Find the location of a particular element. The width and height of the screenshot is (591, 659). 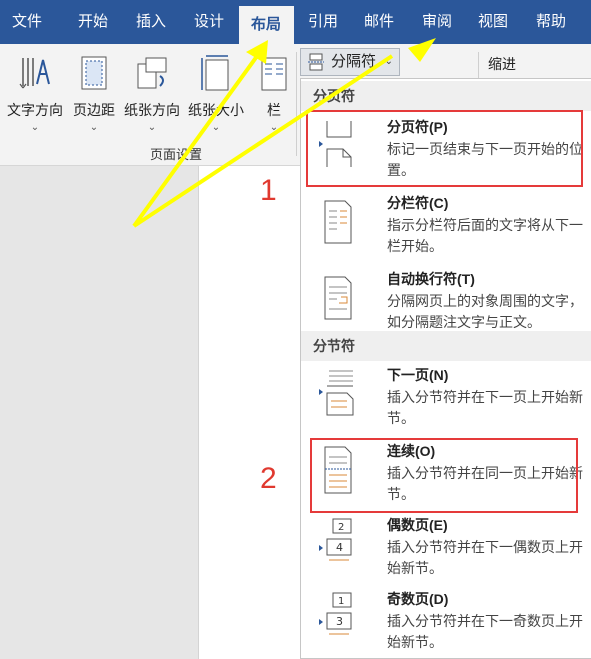

tab-references: 引用 is located at coordinates (323, 22).